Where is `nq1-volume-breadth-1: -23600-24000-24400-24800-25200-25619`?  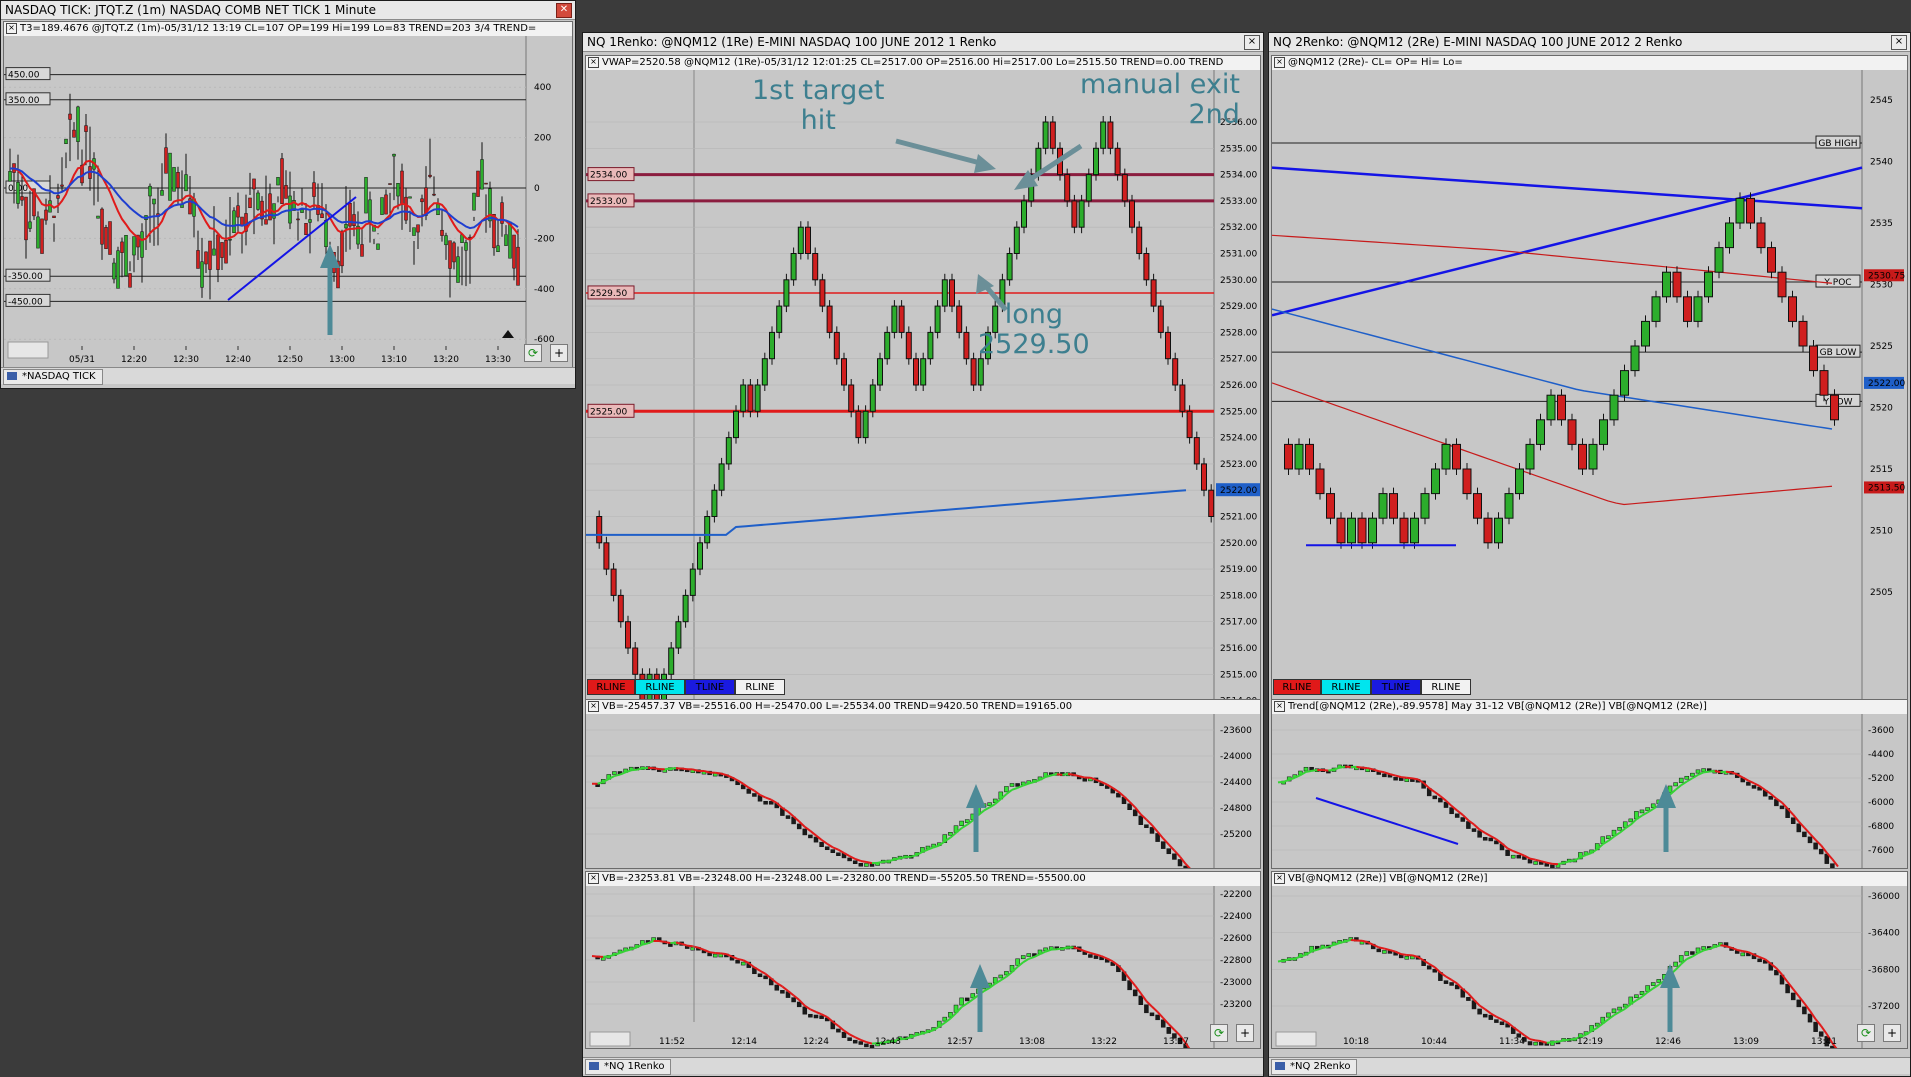
nq1-volume-breadth-1: -23600-24000-24400-24800-25200-25619 is located at coordinates (923, 791).